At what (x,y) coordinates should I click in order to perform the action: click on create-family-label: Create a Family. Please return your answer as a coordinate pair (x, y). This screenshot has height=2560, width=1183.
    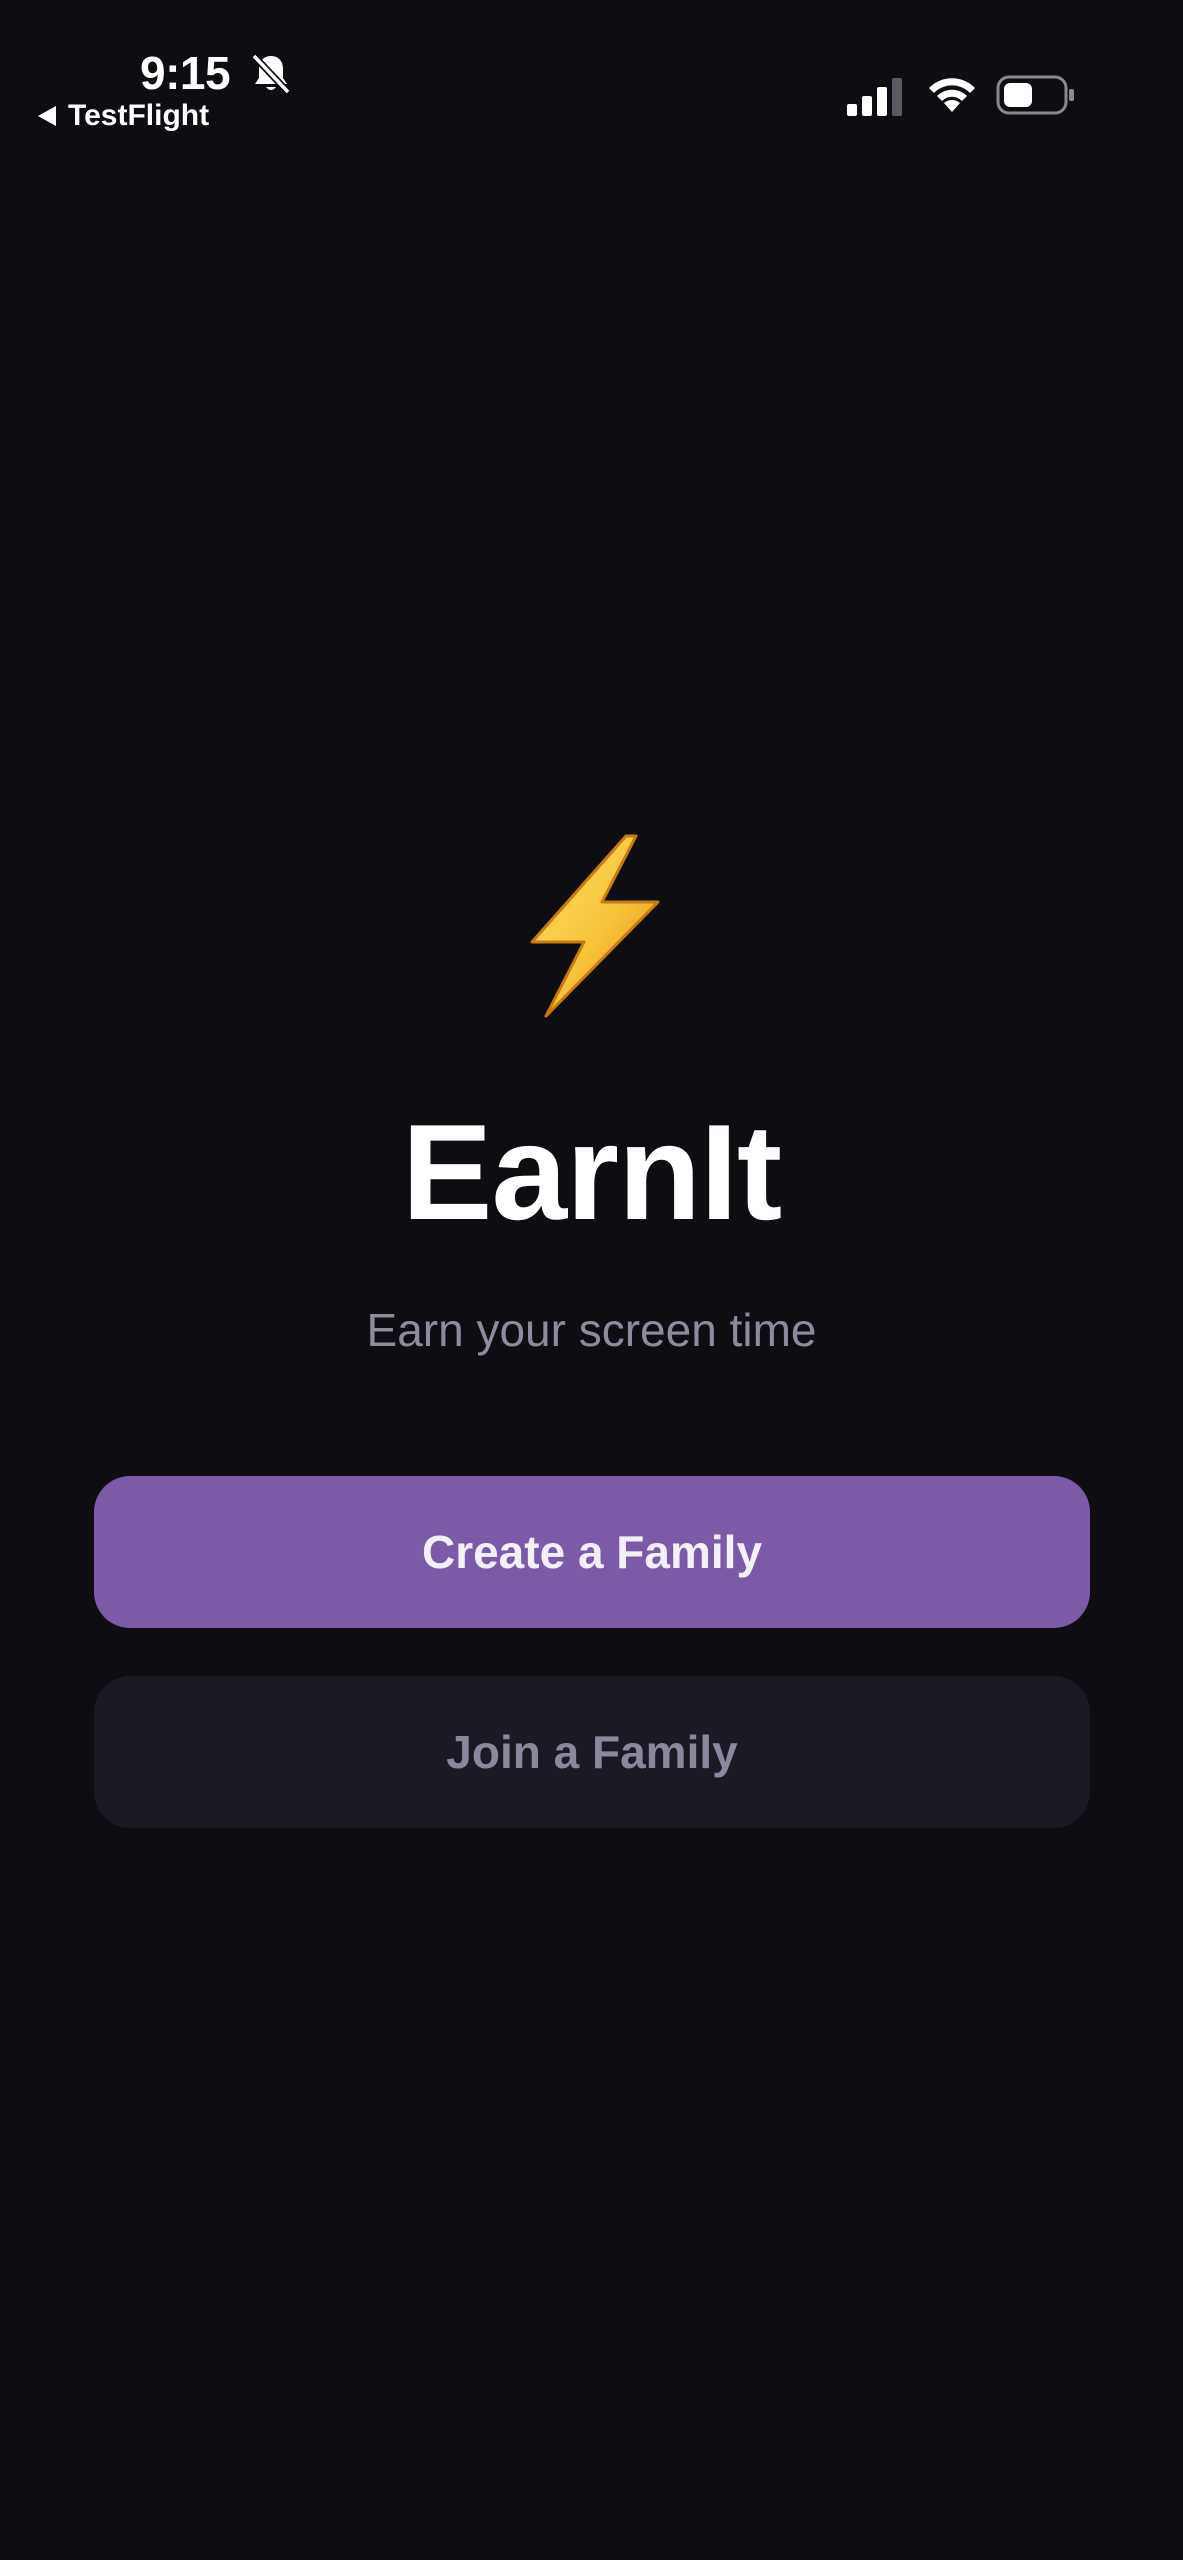
    Looking at the image, I should click on (592, 1552).